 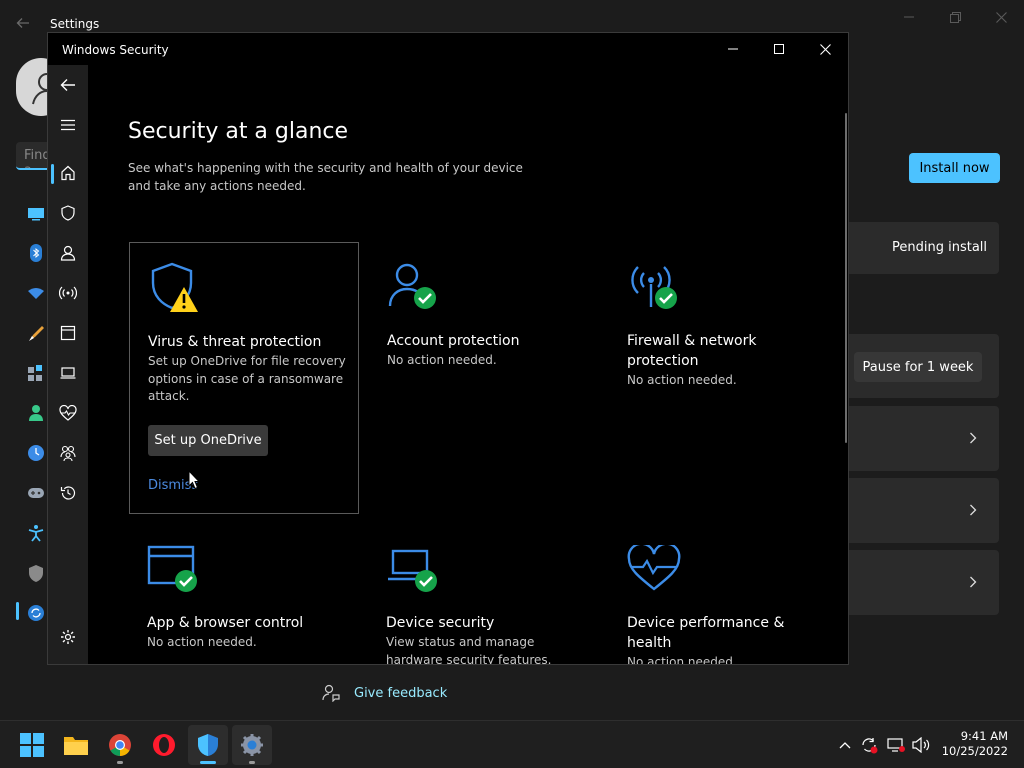 What do you see at coordinates (68, 637) in the screenshot?
I see `gear-icon` at bounding box center [68, 637].